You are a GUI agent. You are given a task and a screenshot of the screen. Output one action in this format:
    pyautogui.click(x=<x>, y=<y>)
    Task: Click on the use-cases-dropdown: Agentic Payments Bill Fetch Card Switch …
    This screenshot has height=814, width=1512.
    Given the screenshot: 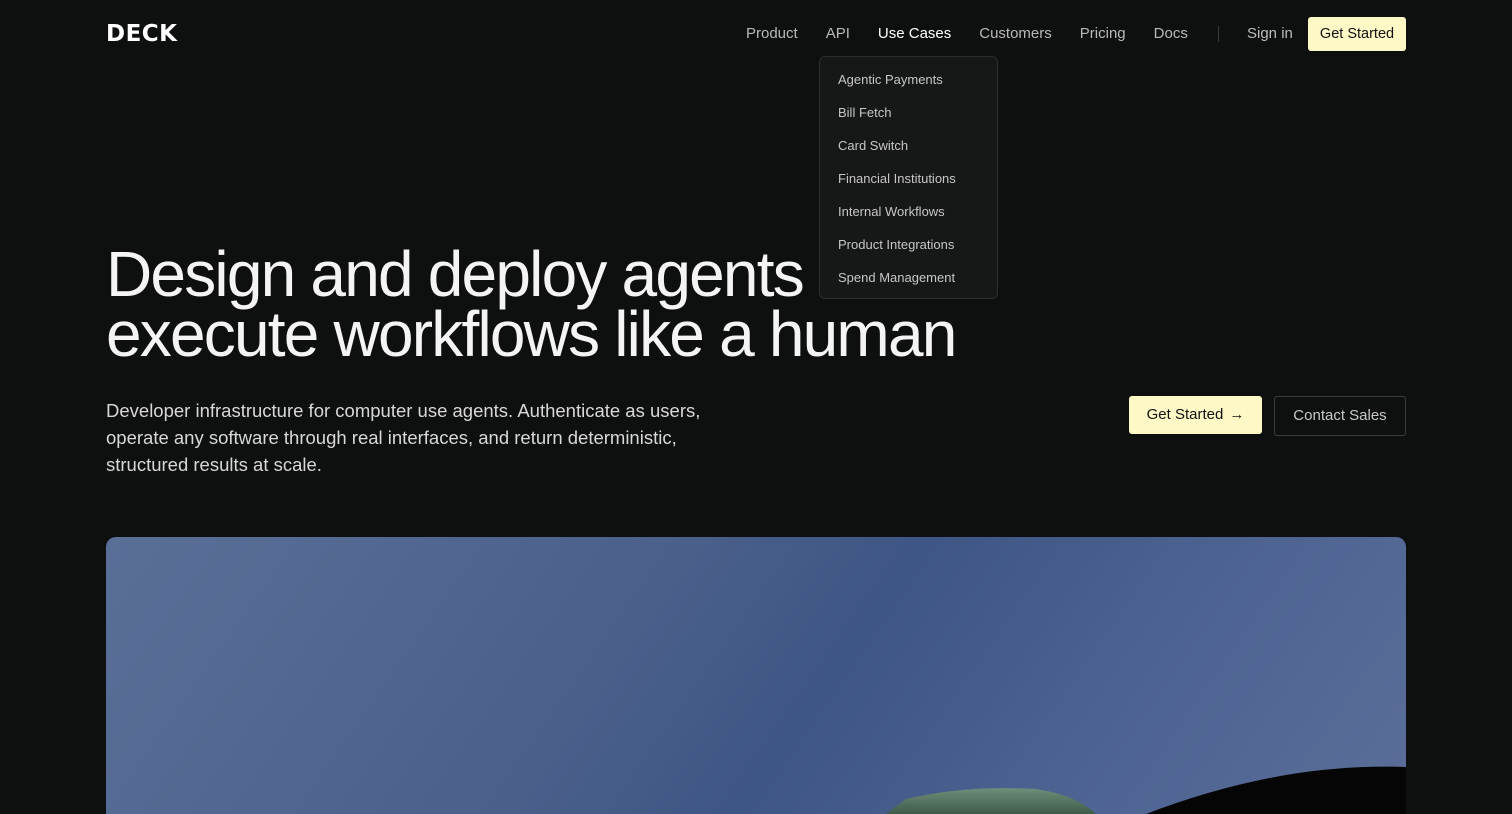 What is the action you would take?
    pyautogui.click(x=908, y=177)
    